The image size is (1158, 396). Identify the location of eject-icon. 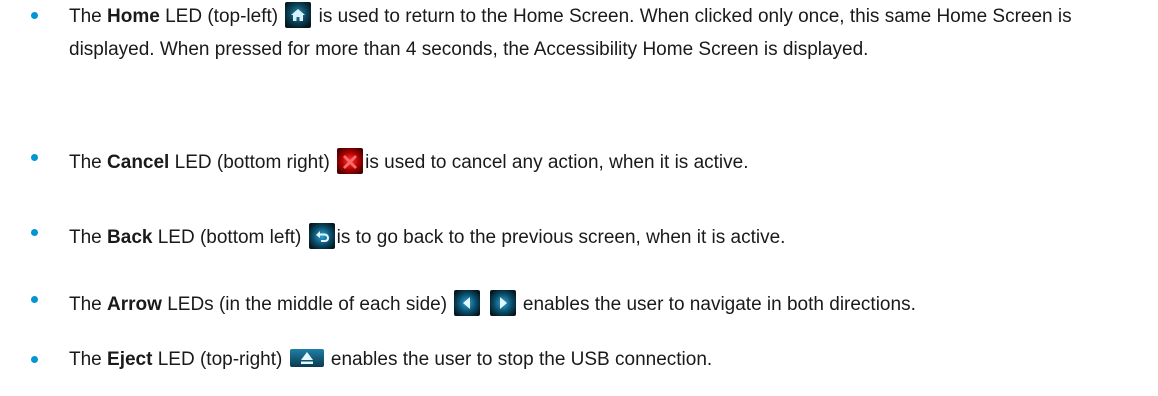
(306, 358).